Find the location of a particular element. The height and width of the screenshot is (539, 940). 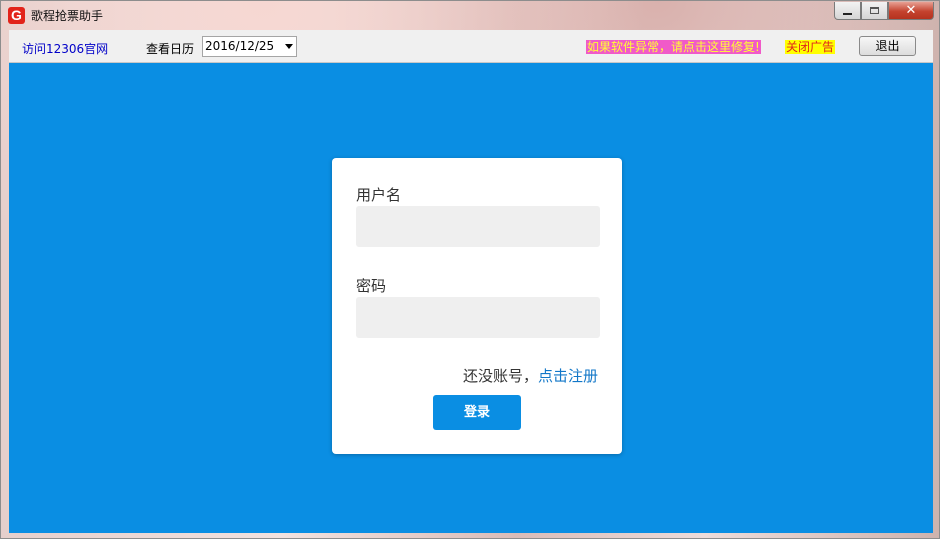

no-account-text: 还没账号， is located at coordinates (500, 376).